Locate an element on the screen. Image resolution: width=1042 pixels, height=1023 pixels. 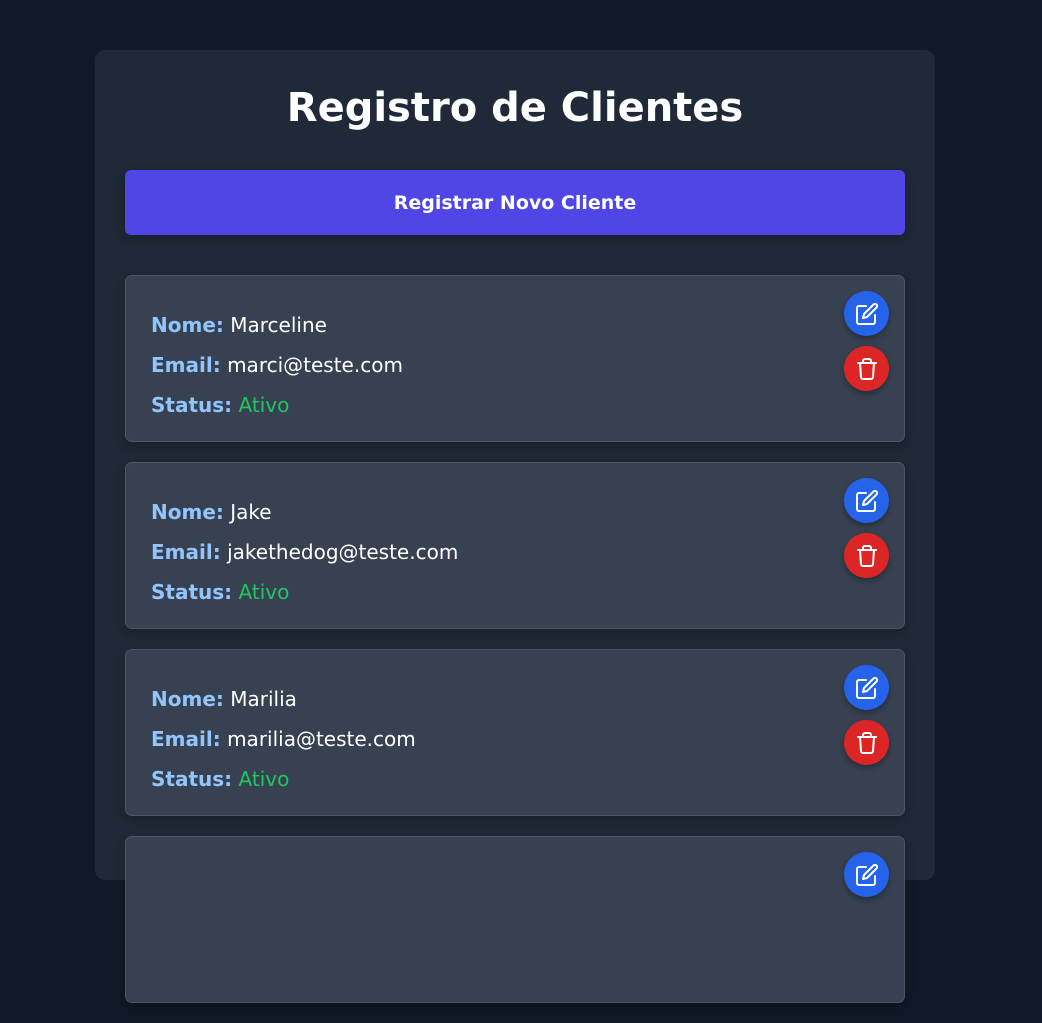
client-email-row: Email: jakethedog@teste.com is located at coordinates (515, 552).